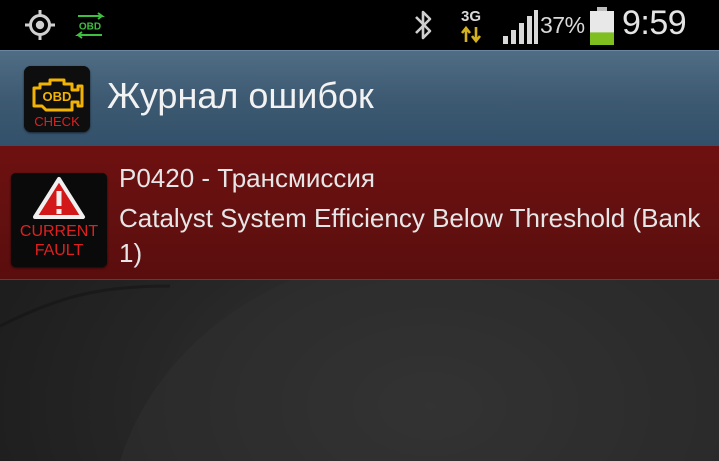 The height and width of the screenshot is (461, 719). Describe the element at coordinates (471, 26) in the screenshot. I see `network-3g-icon: 3G` at that location.